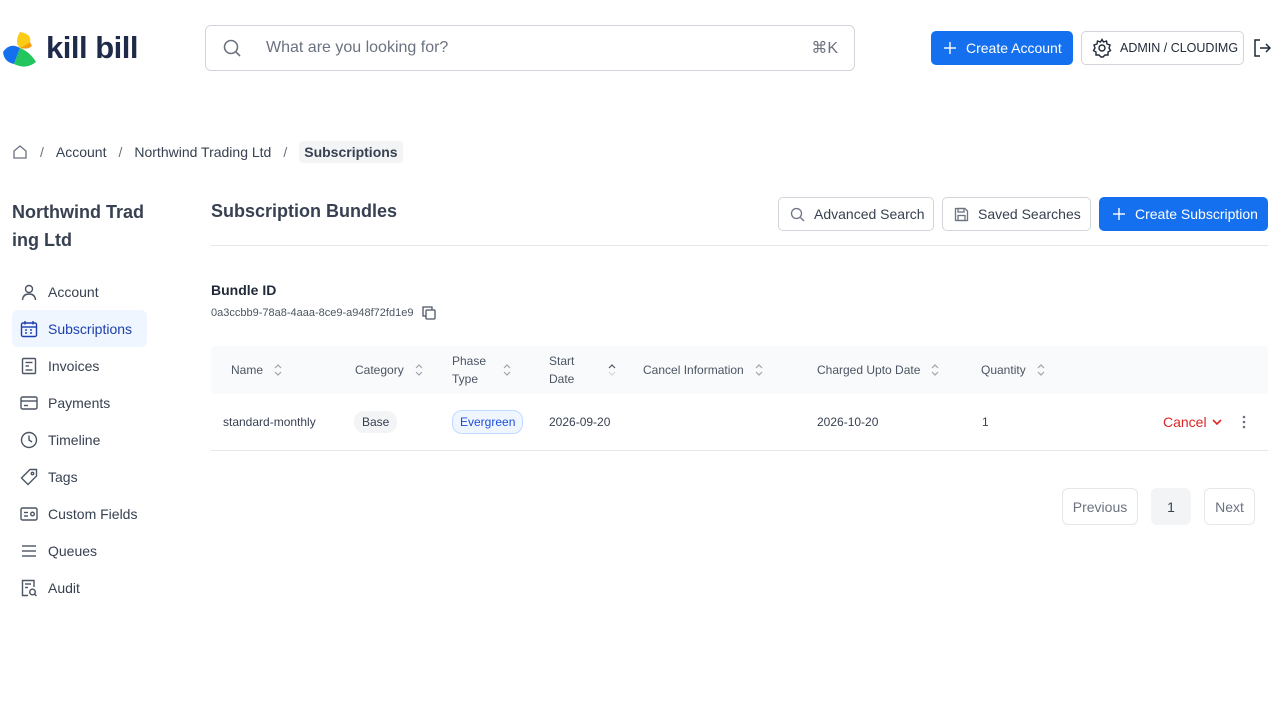  I want to click on account-name-title: Northwind Trad ing Ltd, so click(78, 226).